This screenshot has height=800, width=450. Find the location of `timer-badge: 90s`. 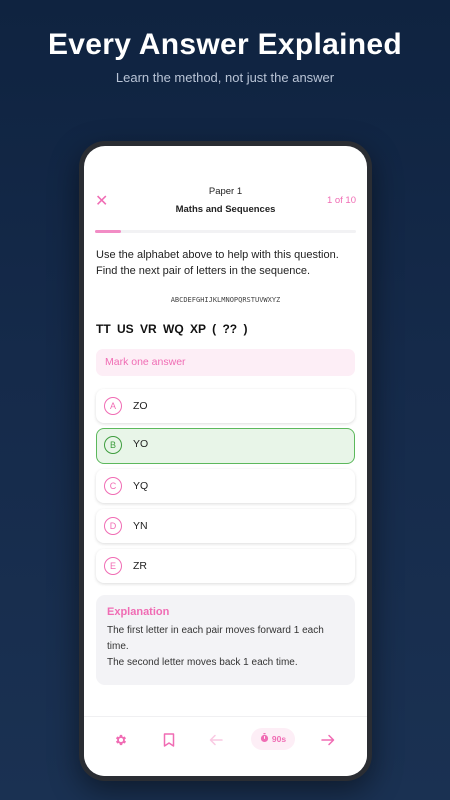

timer-badge: 90s is located at coordinates (273, 739).